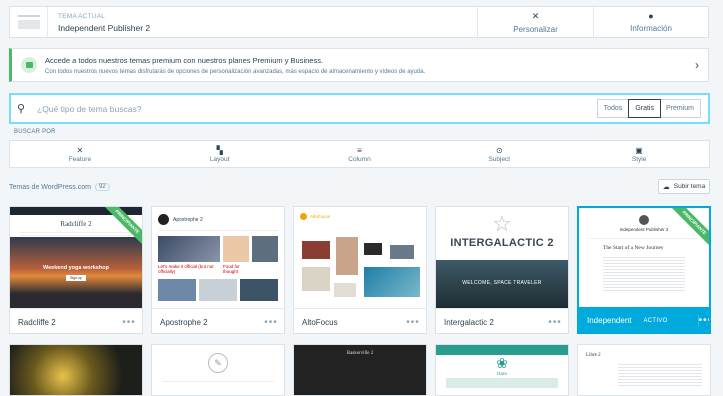 The width and height of the screenshot is (723, 396). What do you see at coordinates (502, 363) in the screenshot?
I see `flower-icon: ❀` at bounding box center [502, 363].